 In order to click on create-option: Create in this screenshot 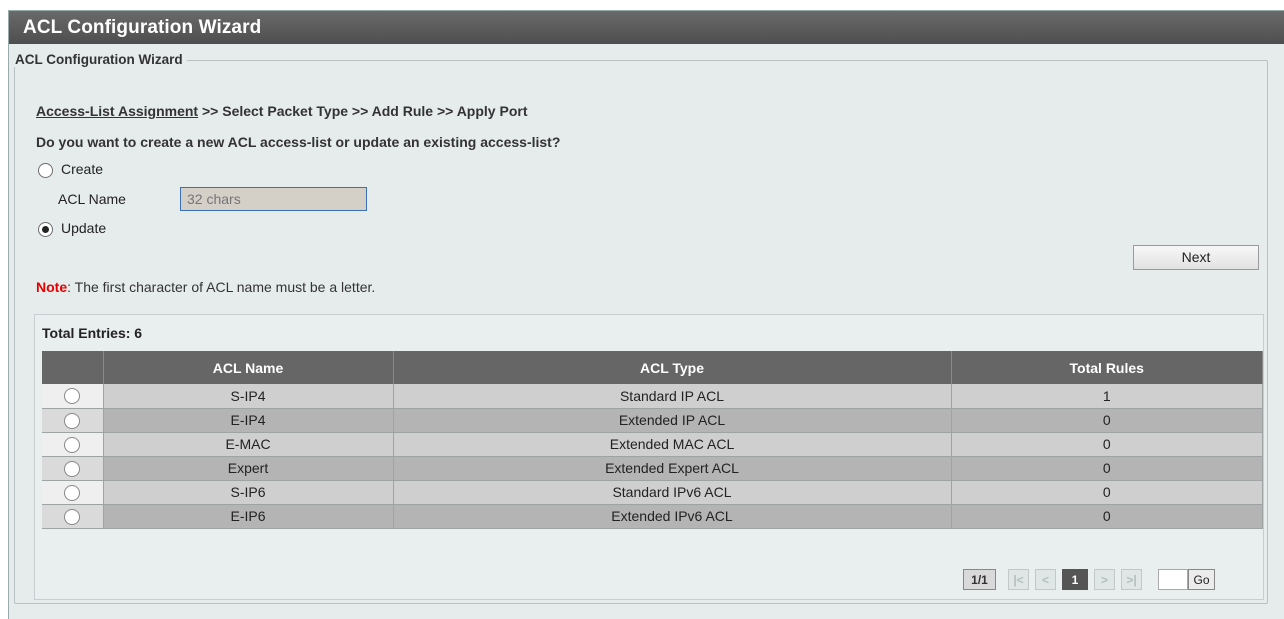, I will do `click(70, 169)`.